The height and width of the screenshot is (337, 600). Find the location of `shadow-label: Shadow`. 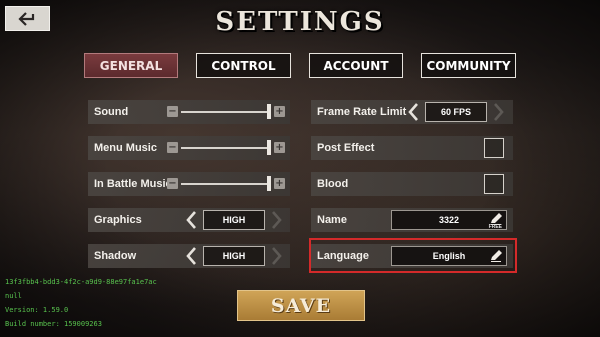

shadow-label: Shadow is located at coordinates (115, 256).